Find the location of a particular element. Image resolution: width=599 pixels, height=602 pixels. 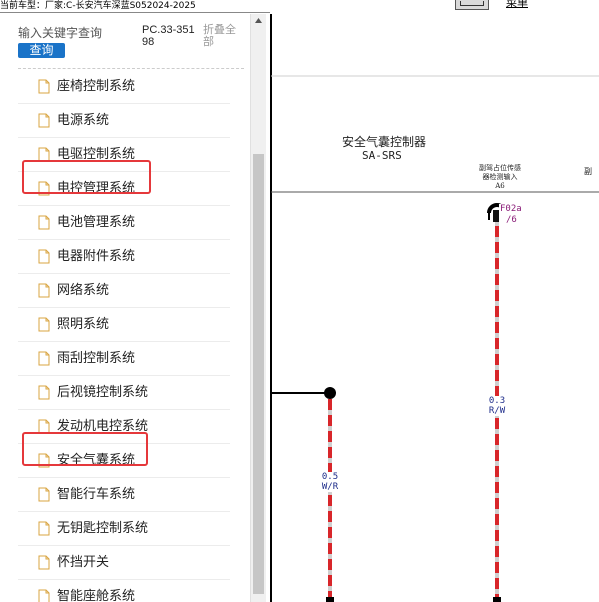

tree-item-label: 发动机电控系统 is located at coordinates (103, 426).